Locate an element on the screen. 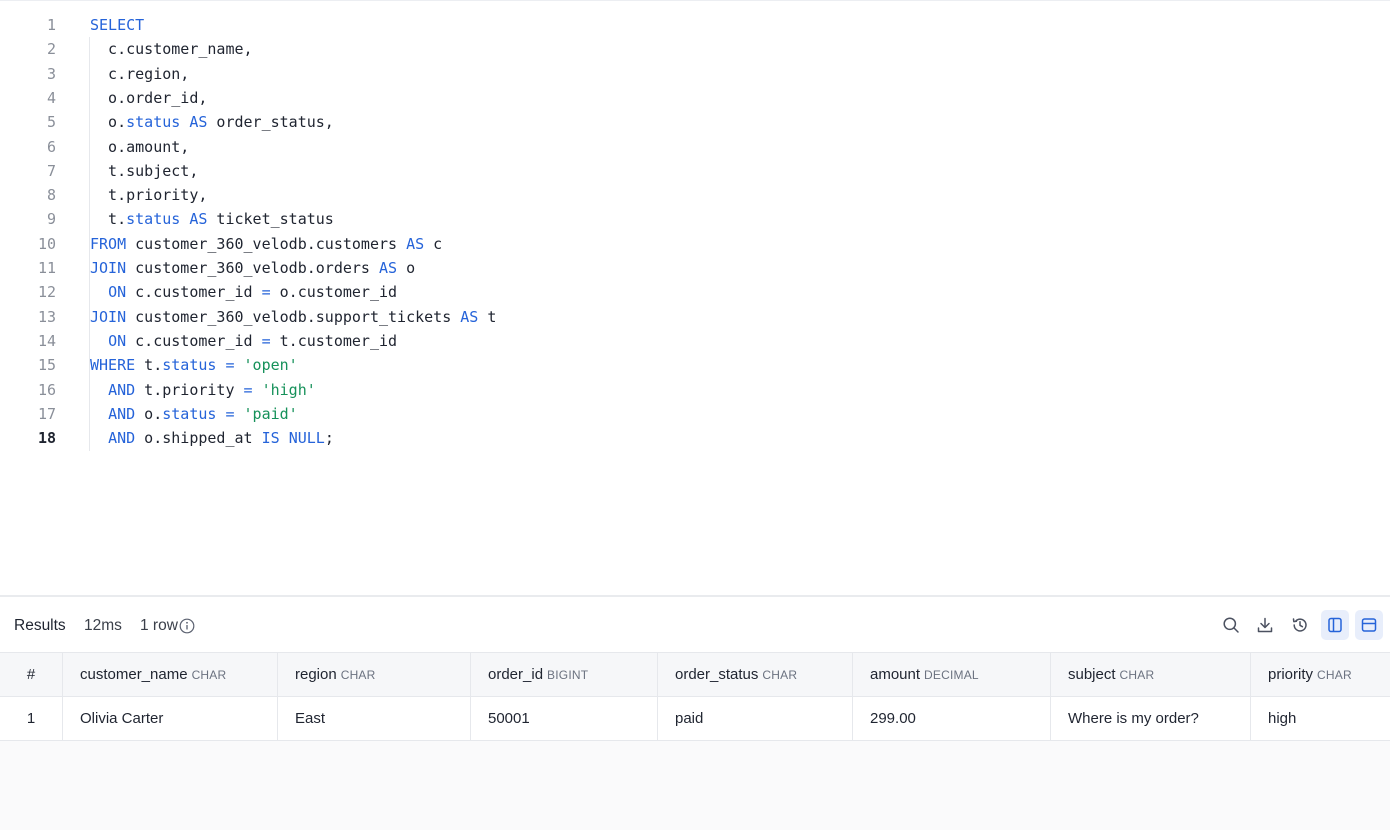  line-number: 18 is located at coordinates (46, 438).